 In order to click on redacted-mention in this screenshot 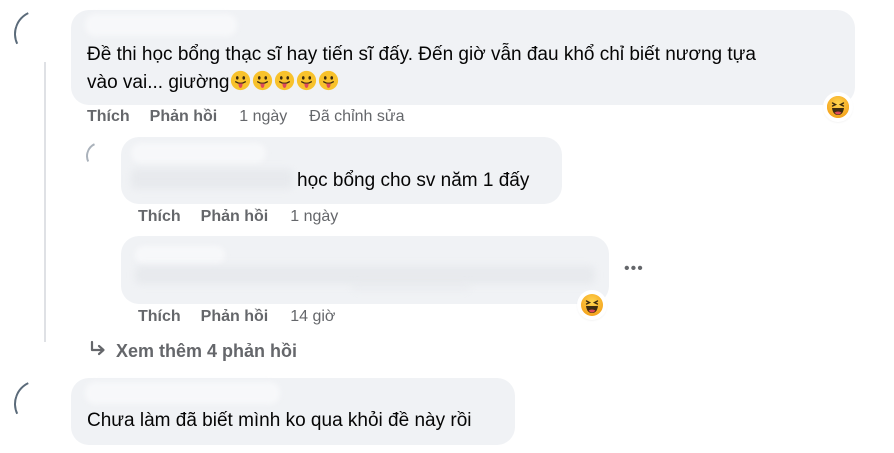, I will do `click(212, 179)`.